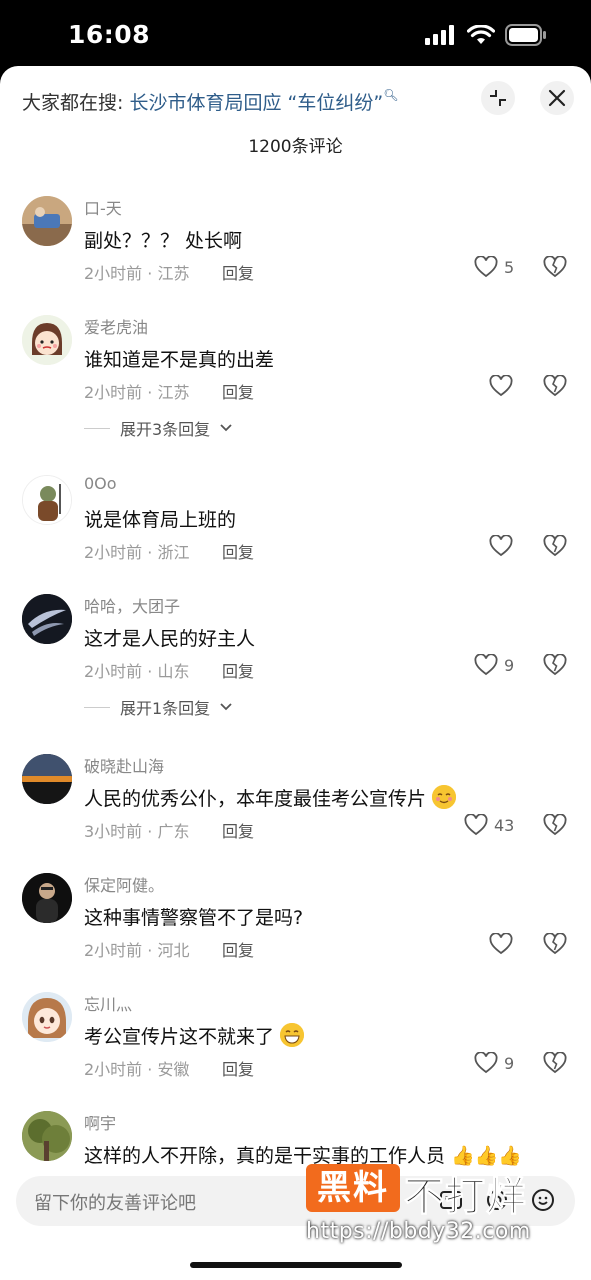  Describe the element at coordinates (194, 918) in the screenshot. I see `comment-text: 这种事情警察管不了是吗?` at that location.